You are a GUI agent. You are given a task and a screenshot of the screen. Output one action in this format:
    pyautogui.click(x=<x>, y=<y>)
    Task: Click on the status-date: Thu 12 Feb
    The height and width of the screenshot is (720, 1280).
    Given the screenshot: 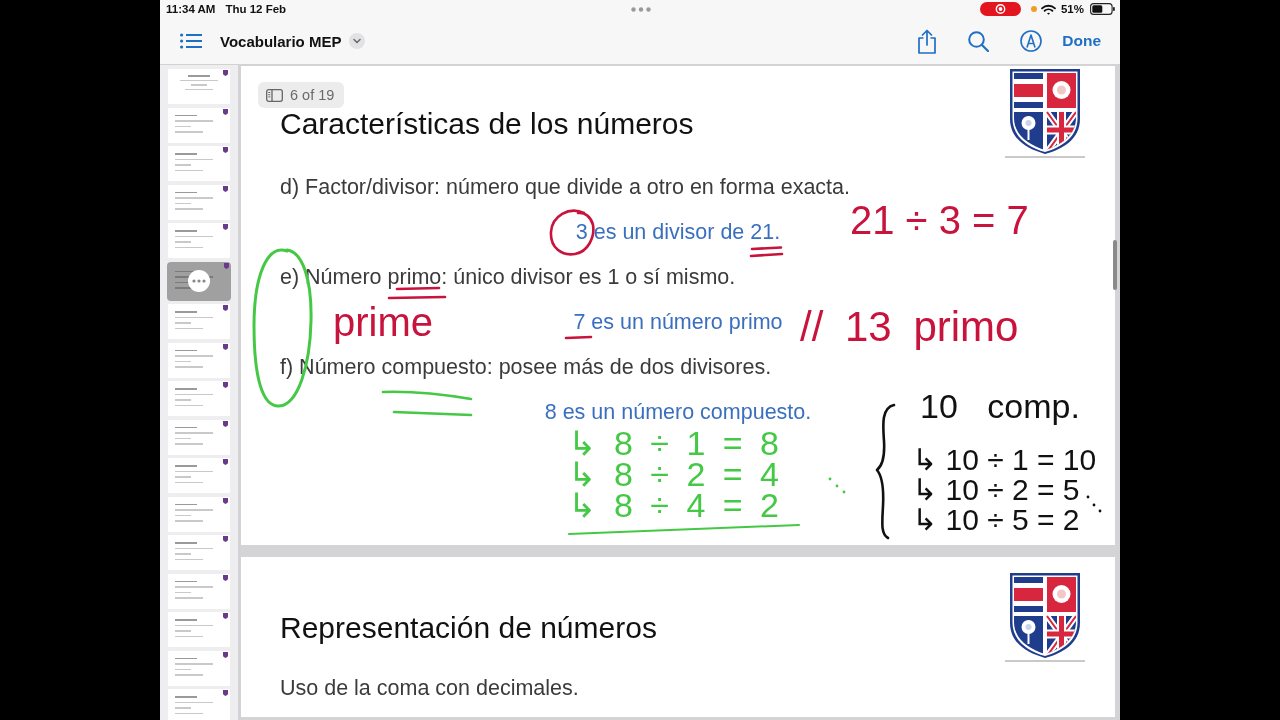 What is the action you would take?
    pyautogui.click(x=256, y=9)
    